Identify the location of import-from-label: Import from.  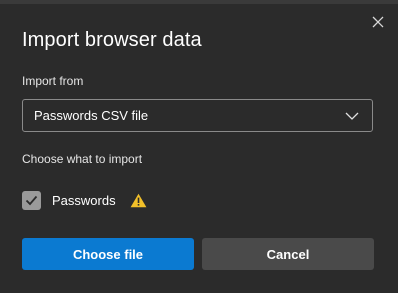
(53, 81).